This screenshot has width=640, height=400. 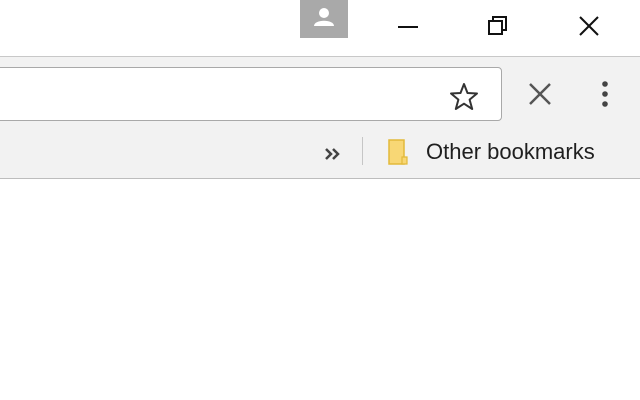 I want to click on close-icon, so click(x=589, y=26).